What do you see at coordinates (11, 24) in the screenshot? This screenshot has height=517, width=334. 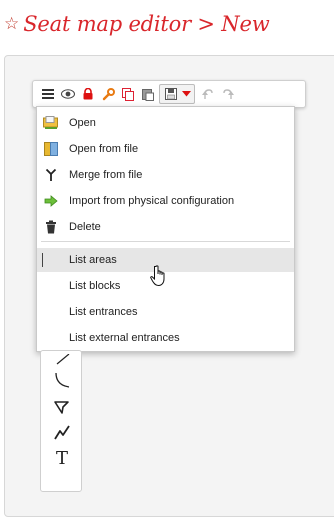 I see `star-outline-icon: ☆` at bounding box center [11, 24].